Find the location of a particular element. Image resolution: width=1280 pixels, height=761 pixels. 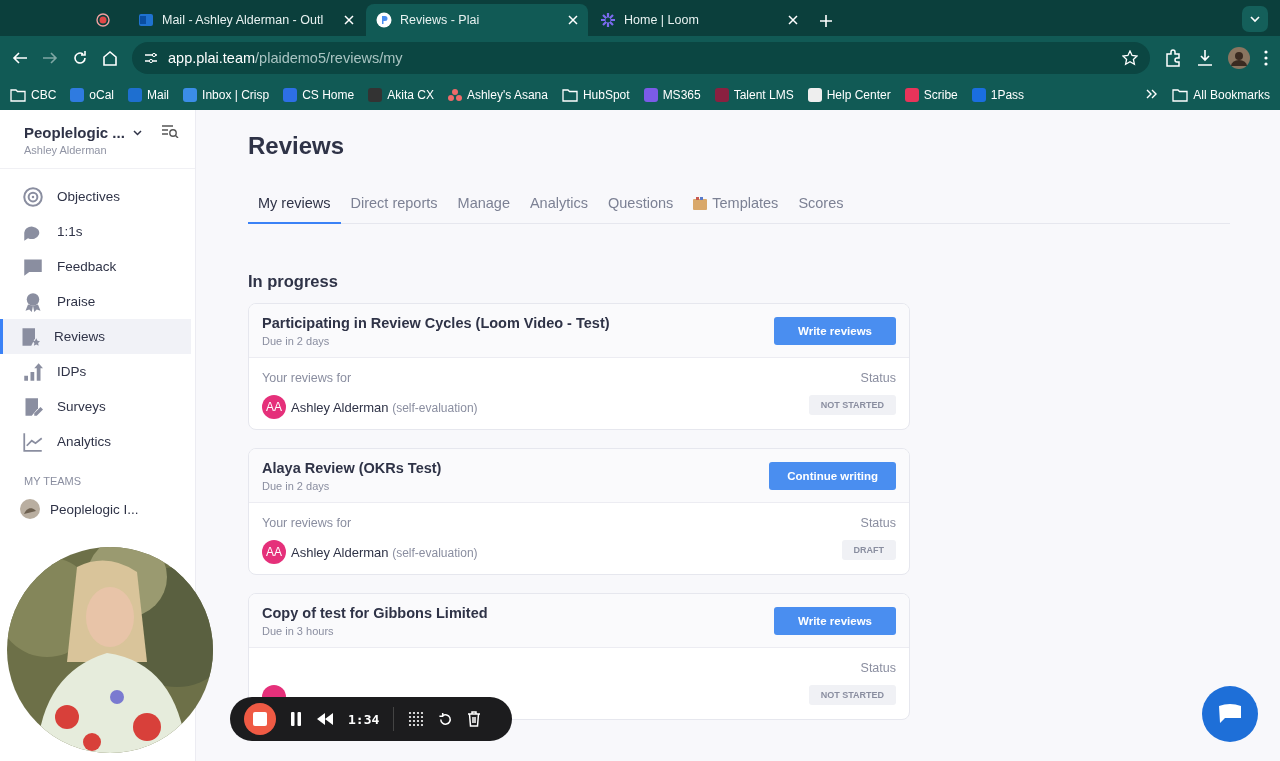

nav-item: Feedback is located at coordinates (95, 266).